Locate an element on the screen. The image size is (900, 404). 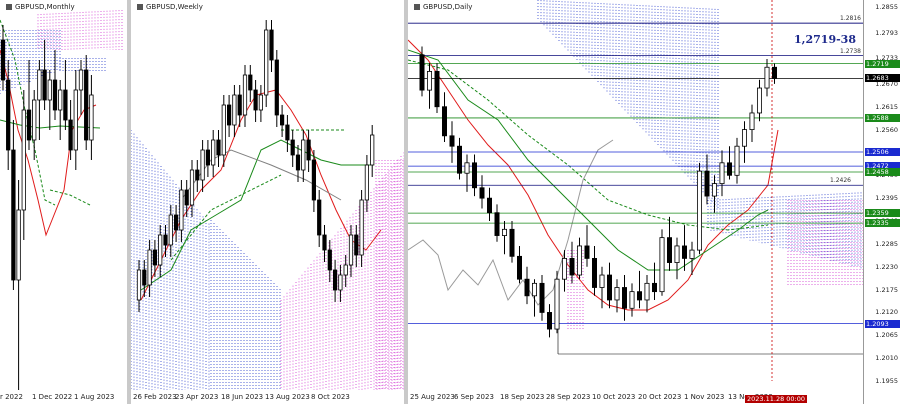
cloud-pink is located at coordinates (342, 273).